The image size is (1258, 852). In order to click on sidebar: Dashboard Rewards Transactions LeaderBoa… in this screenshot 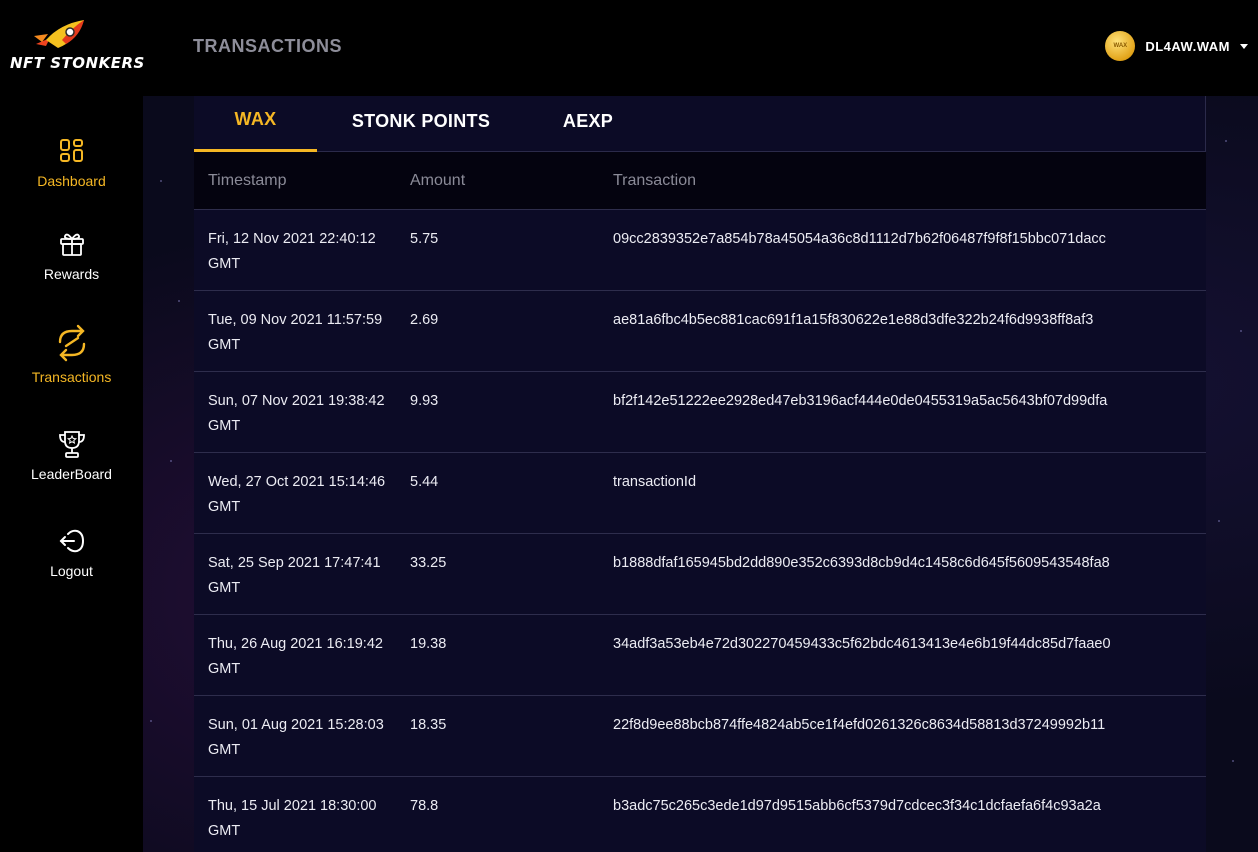, I will do `click(71, 474)`.